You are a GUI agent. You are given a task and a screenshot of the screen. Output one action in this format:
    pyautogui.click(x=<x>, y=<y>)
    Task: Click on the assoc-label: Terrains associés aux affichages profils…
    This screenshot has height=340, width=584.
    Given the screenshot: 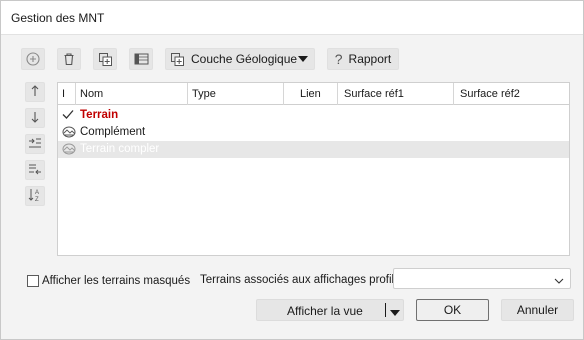 What is the action you would take?
    pyautogui.click(x=303, y=280)
    